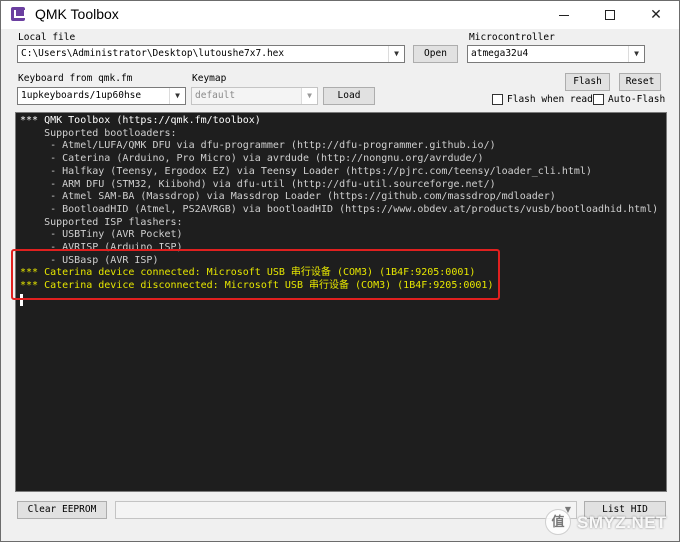  Describe the element at coordinates (622, 522) in the screenshot. I see `watermark-text: SMYZ.NET` at that location.